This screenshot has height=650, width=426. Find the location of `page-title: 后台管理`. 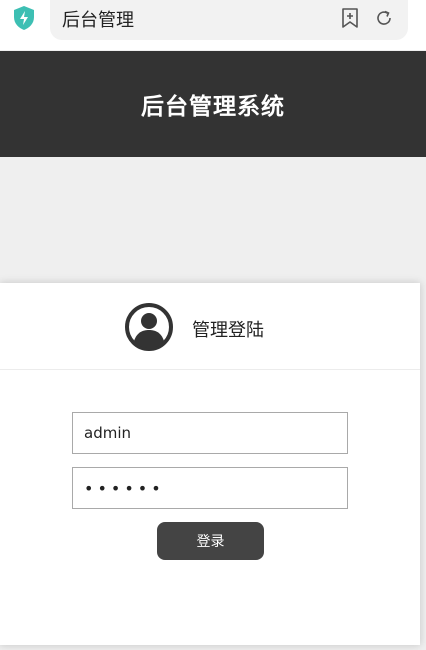

page-title: 后台管理 is located at coordinates (98, 20).